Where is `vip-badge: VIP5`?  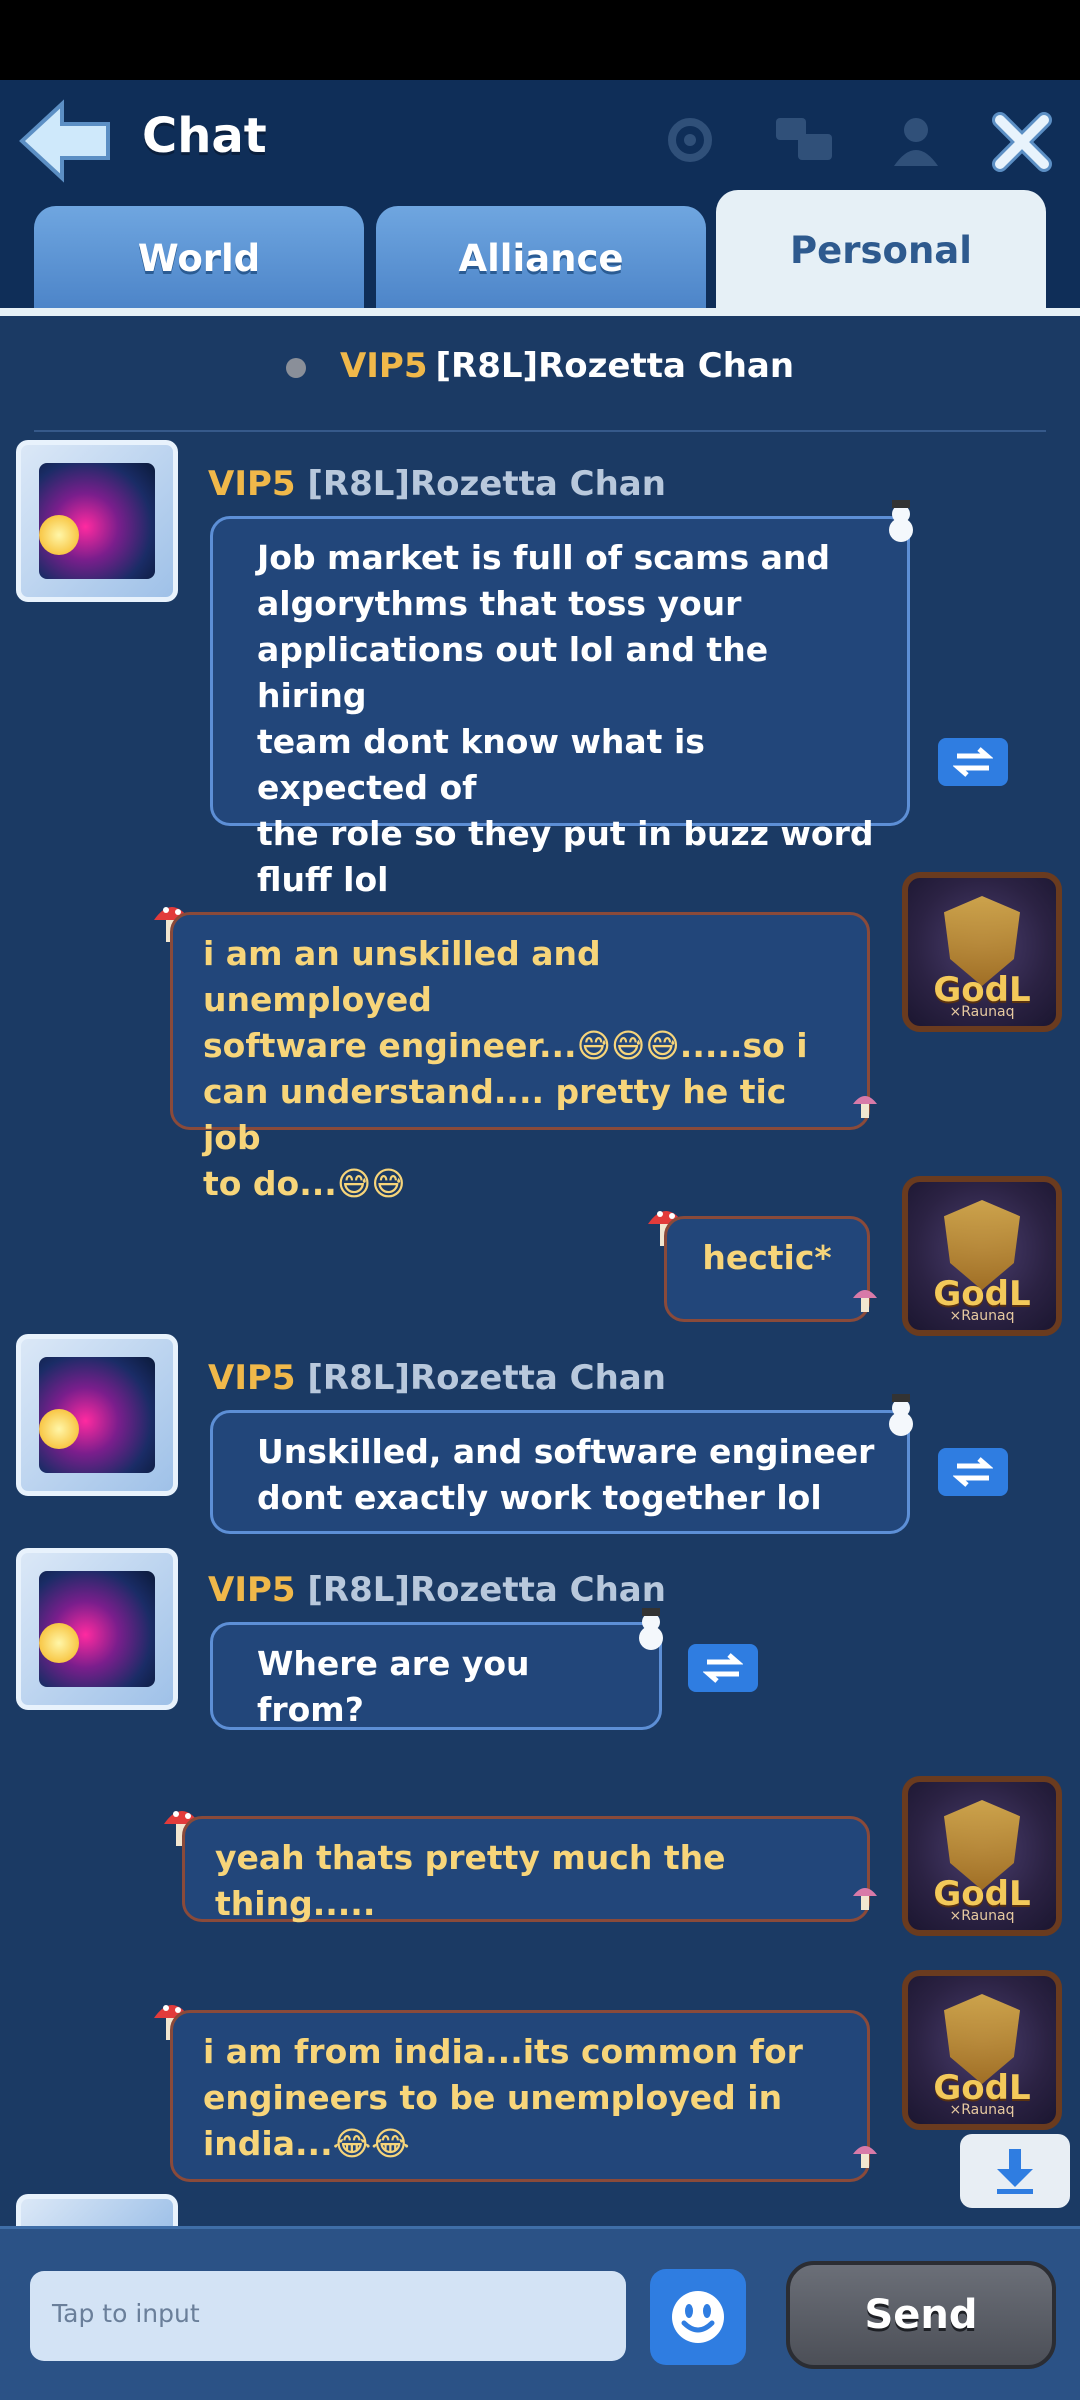 vip-badge: VIP5 is located at coordinates (383, 366).